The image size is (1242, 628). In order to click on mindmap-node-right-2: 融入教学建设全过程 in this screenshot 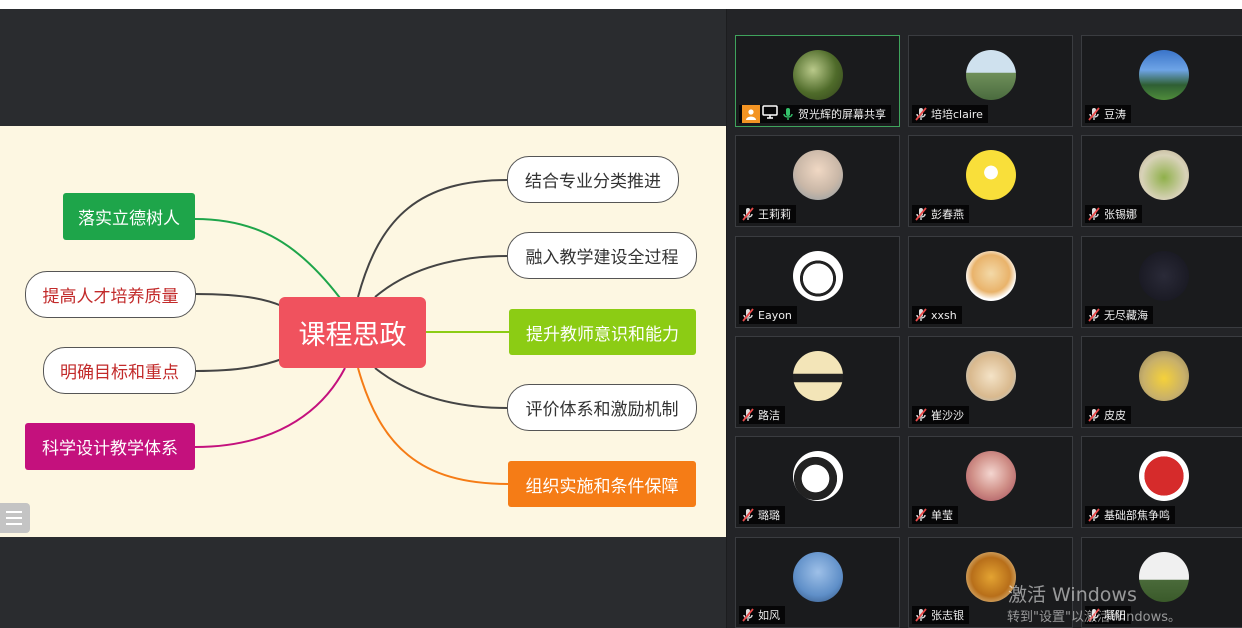, I will do `click(602, 255)`.